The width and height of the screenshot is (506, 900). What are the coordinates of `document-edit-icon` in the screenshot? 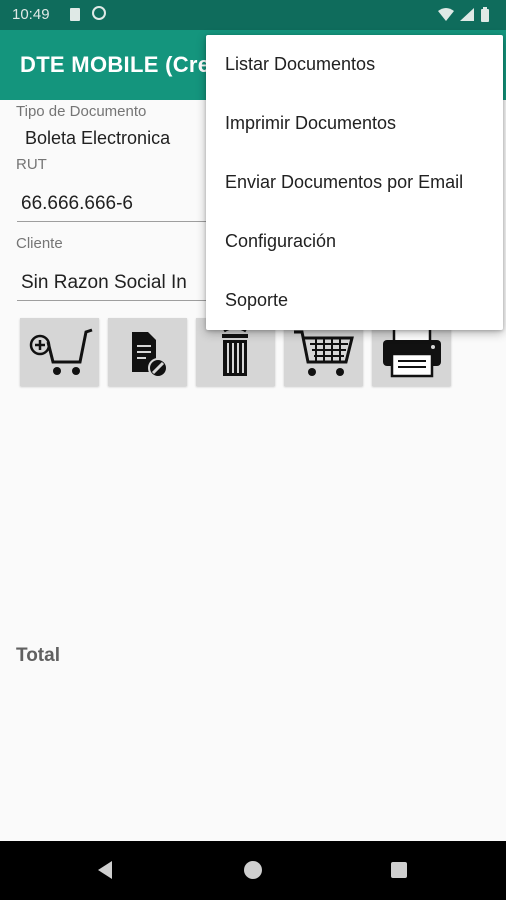 It's located at (150, 355).